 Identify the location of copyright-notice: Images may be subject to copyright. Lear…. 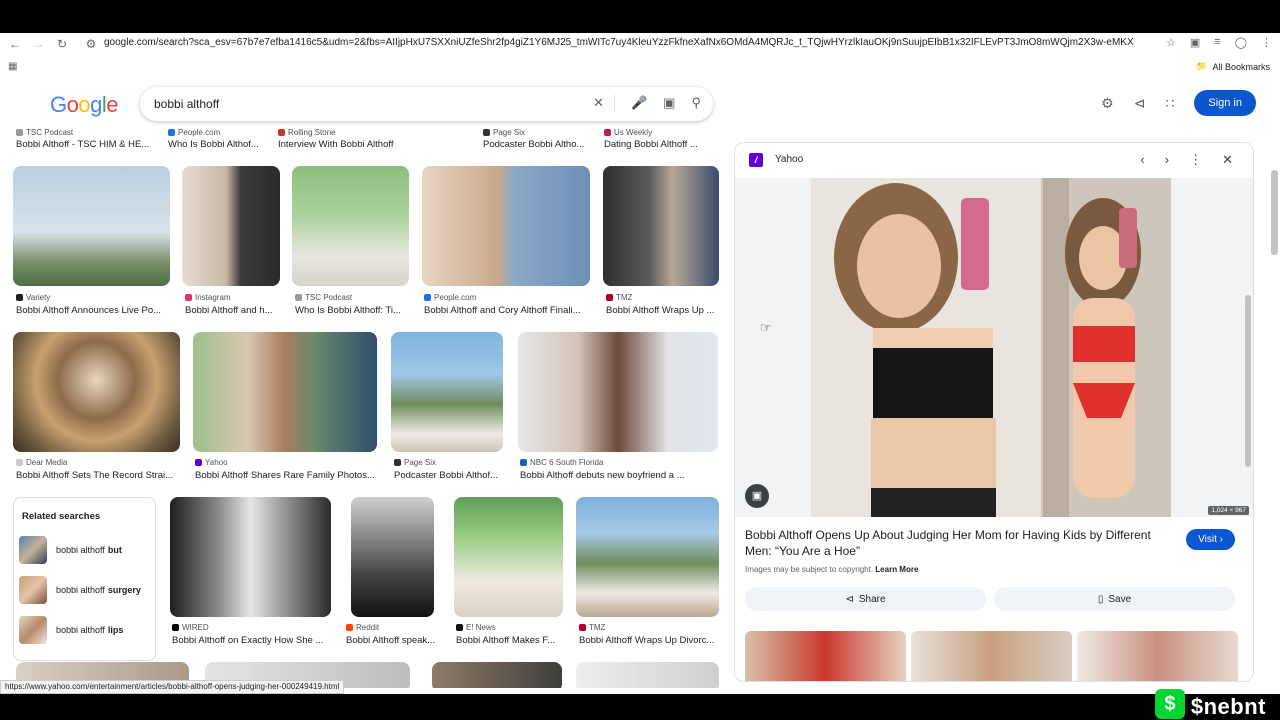
(832, 569).